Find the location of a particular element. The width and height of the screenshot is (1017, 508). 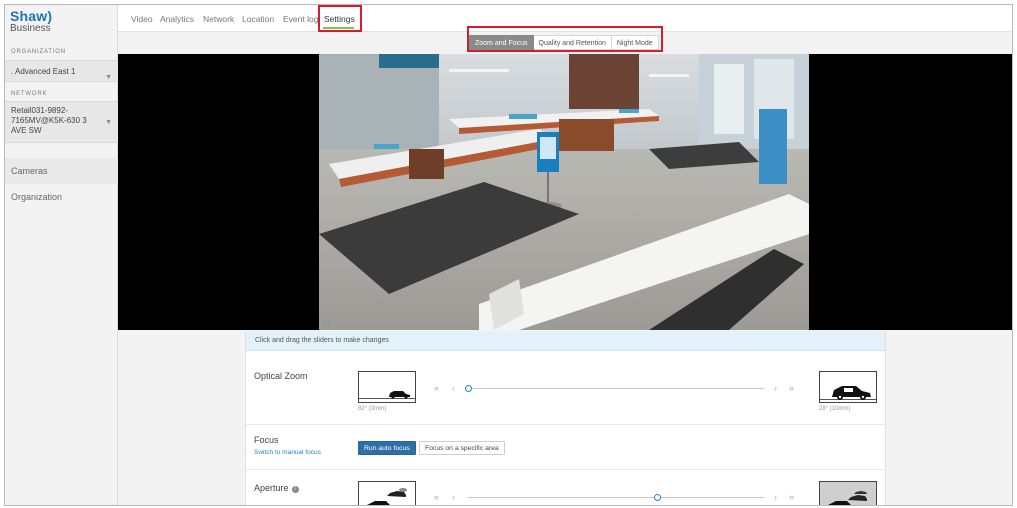

aperture-step-back-icon: ‹ is located at coordinates (453, 497).